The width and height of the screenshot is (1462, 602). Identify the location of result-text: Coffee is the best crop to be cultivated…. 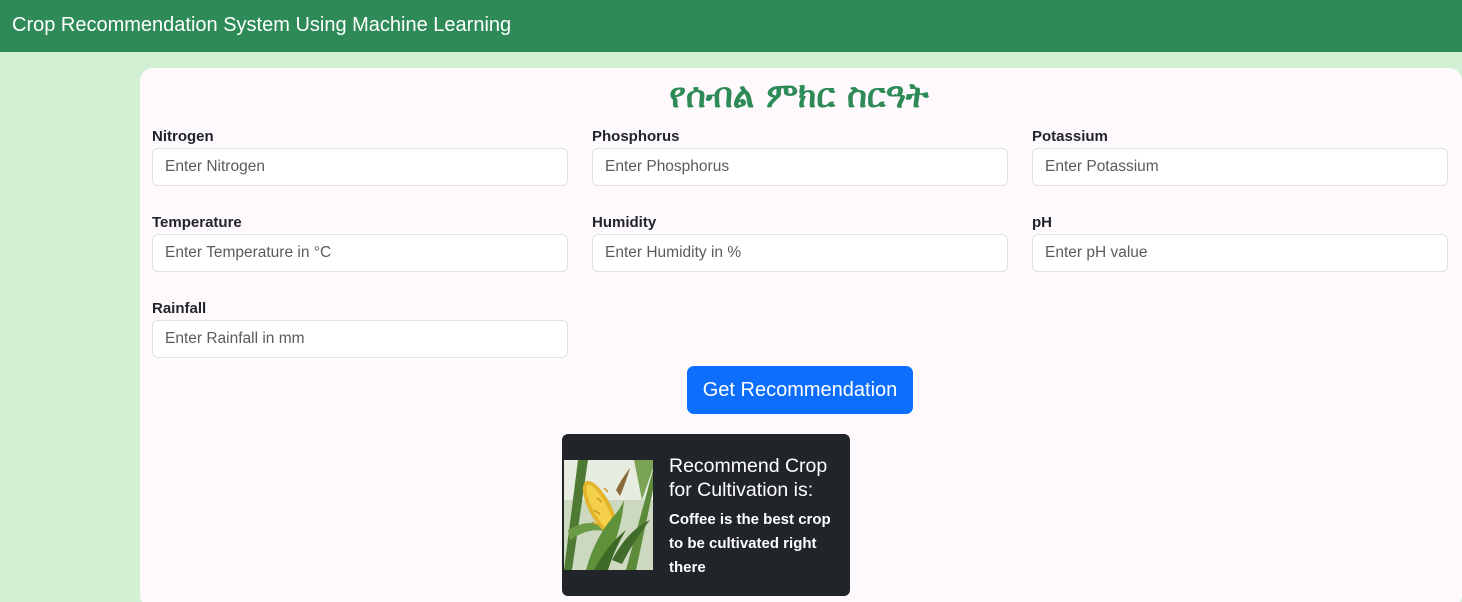
(750, 543).